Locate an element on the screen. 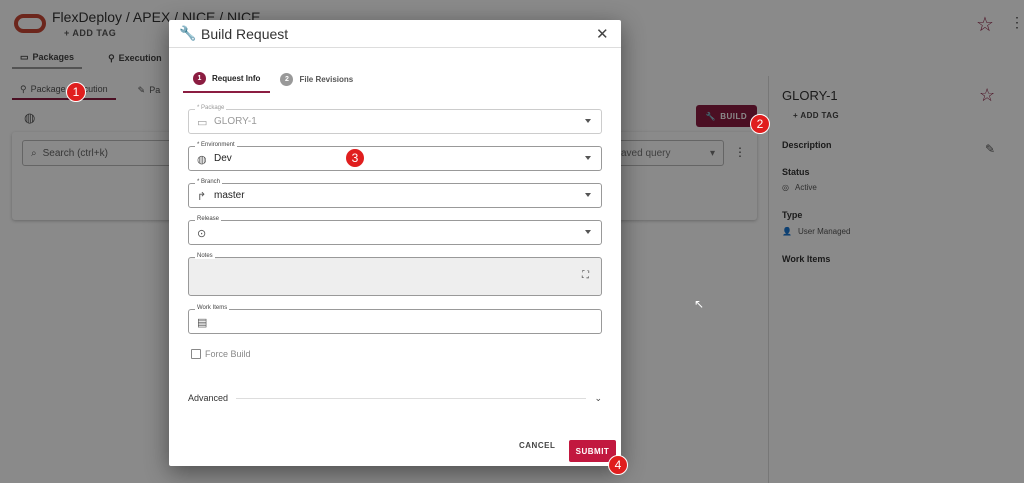  callout-badge: 4 is located at coordinates (618, 465).